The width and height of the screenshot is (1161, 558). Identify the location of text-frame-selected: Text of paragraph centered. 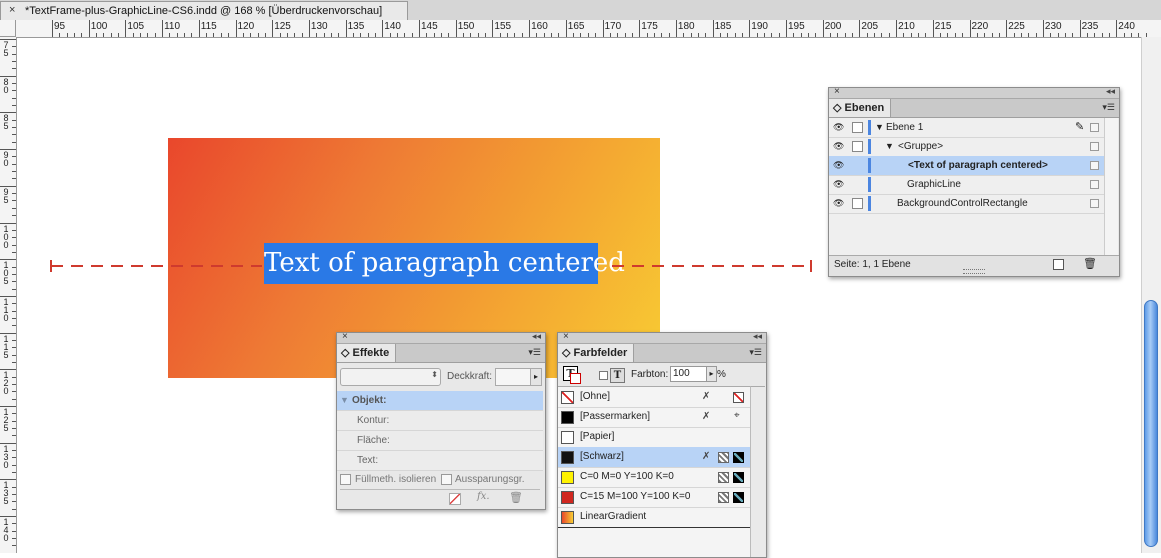
(444, 263).